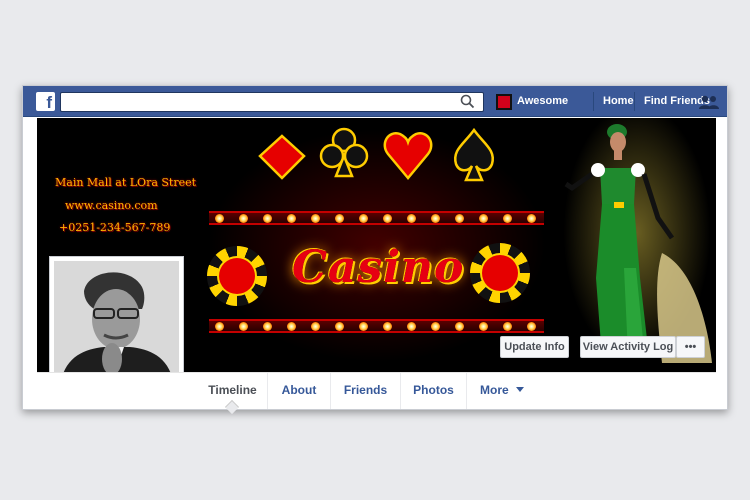 Image resolution: width=750 pixels, height=500 pixels. Describe the element at coordinates (638, 243) in the screenshot. I see `showgirl-illustration` at that location.